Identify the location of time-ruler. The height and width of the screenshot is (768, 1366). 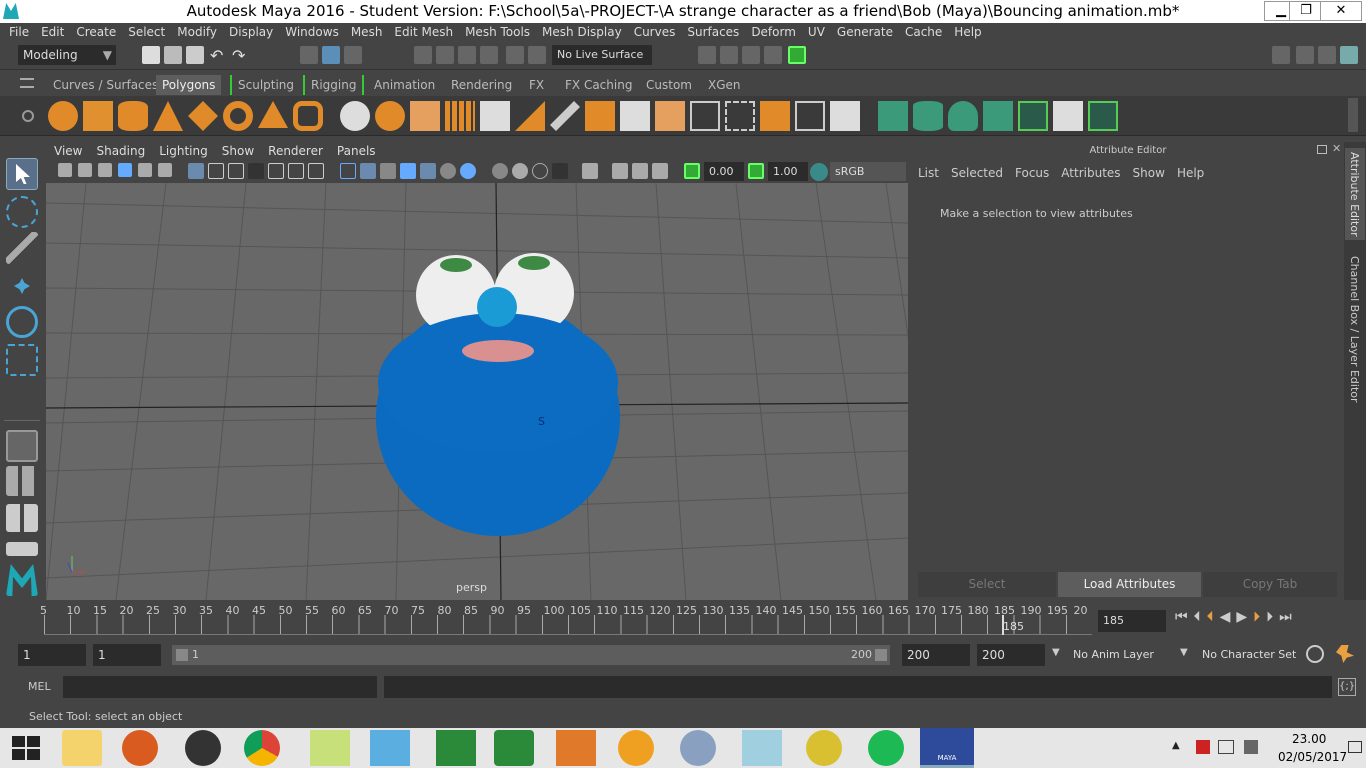
(568, 625).